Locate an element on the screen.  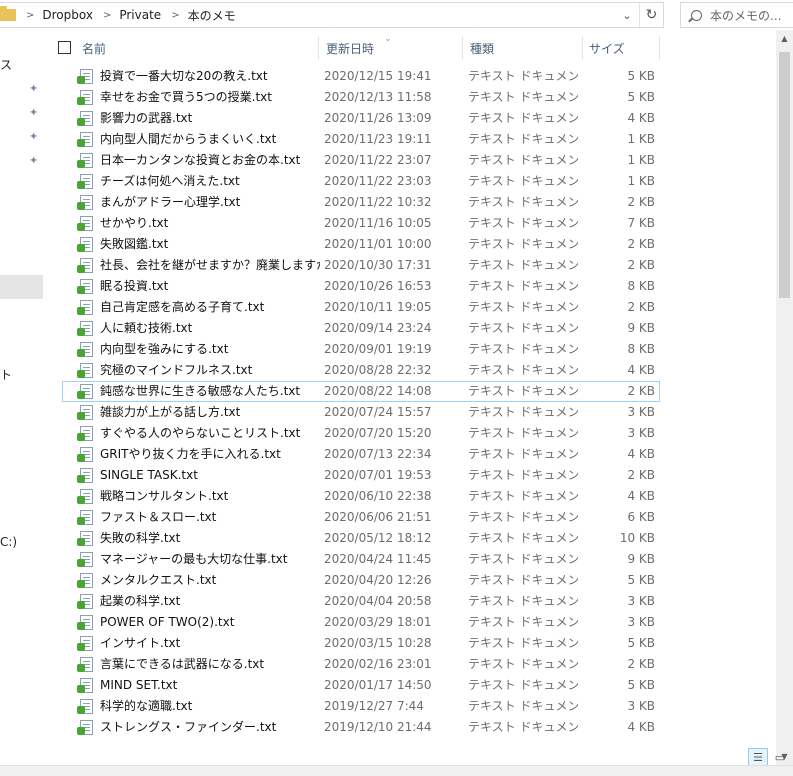
file-row: せかやり.txt 2020/11/16 10:05 テキスト ドキュメント 7 KB is located at coordinates (361, 223).